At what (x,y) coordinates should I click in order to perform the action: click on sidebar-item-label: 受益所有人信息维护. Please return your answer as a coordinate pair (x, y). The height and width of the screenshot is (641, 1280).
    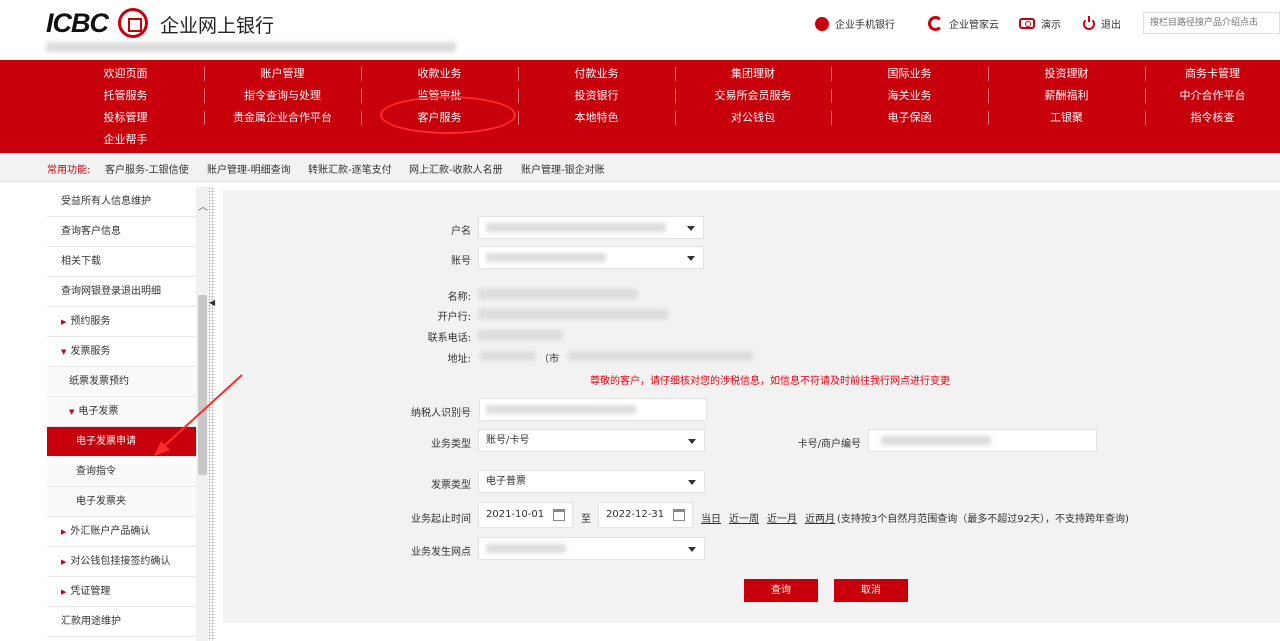
    Looking at the image, I should click on (106, 201).